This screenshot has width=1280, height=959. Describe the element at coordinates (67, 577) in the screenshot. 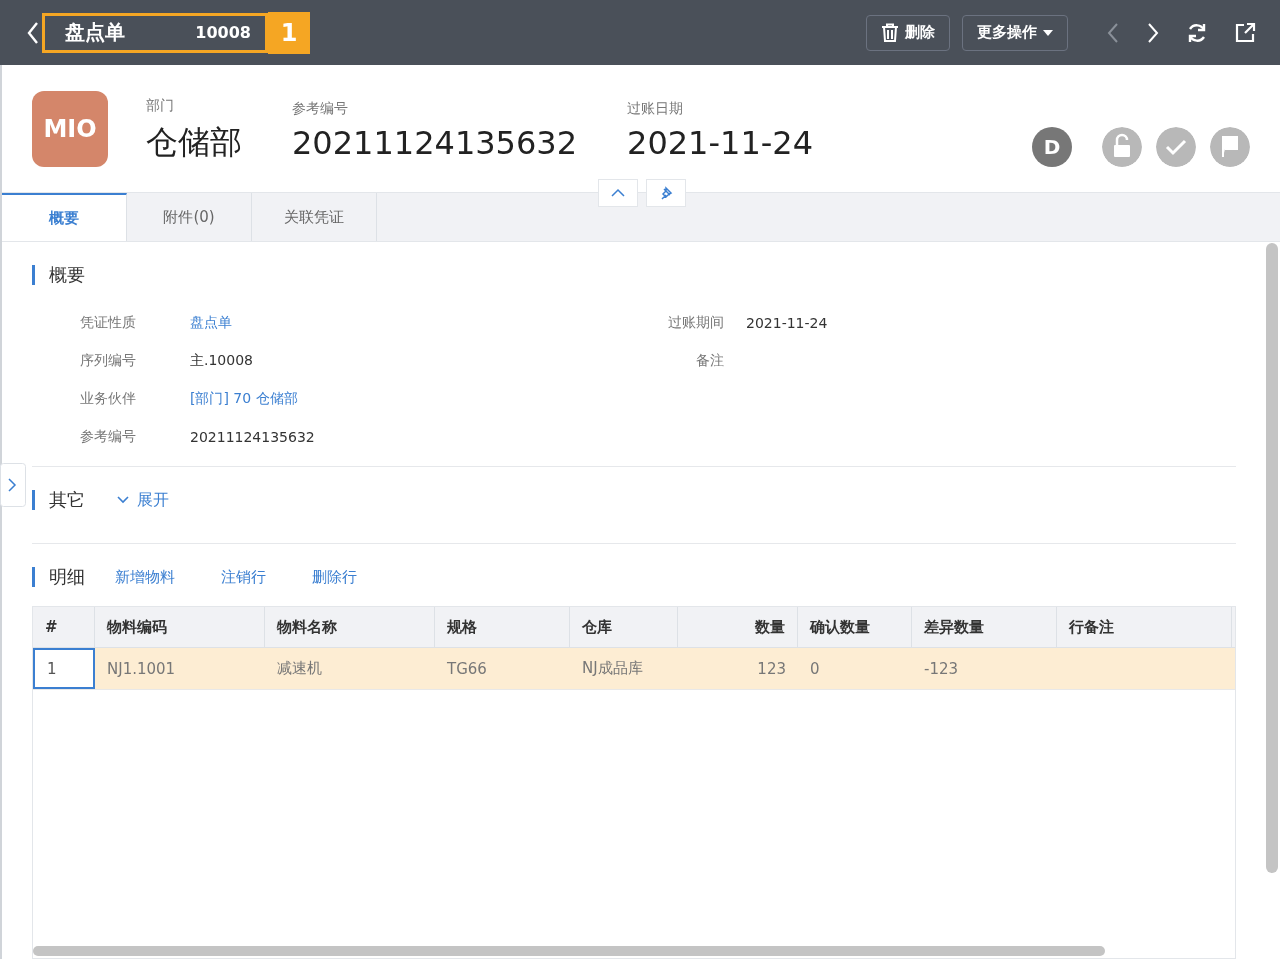

I see `section-title: 明细` at that location.